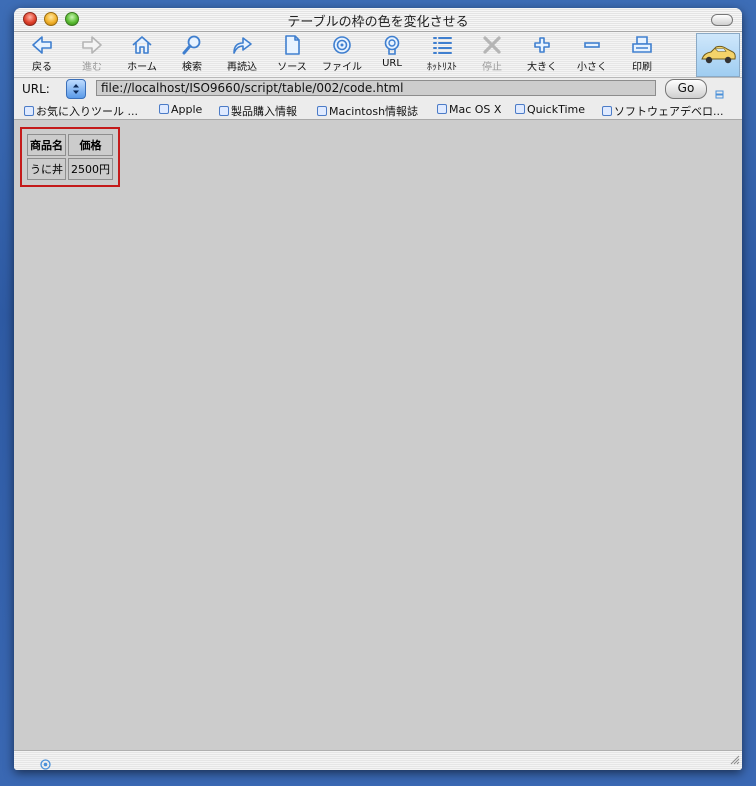  I want to click on stop-label: 停止, so click(492, 67).